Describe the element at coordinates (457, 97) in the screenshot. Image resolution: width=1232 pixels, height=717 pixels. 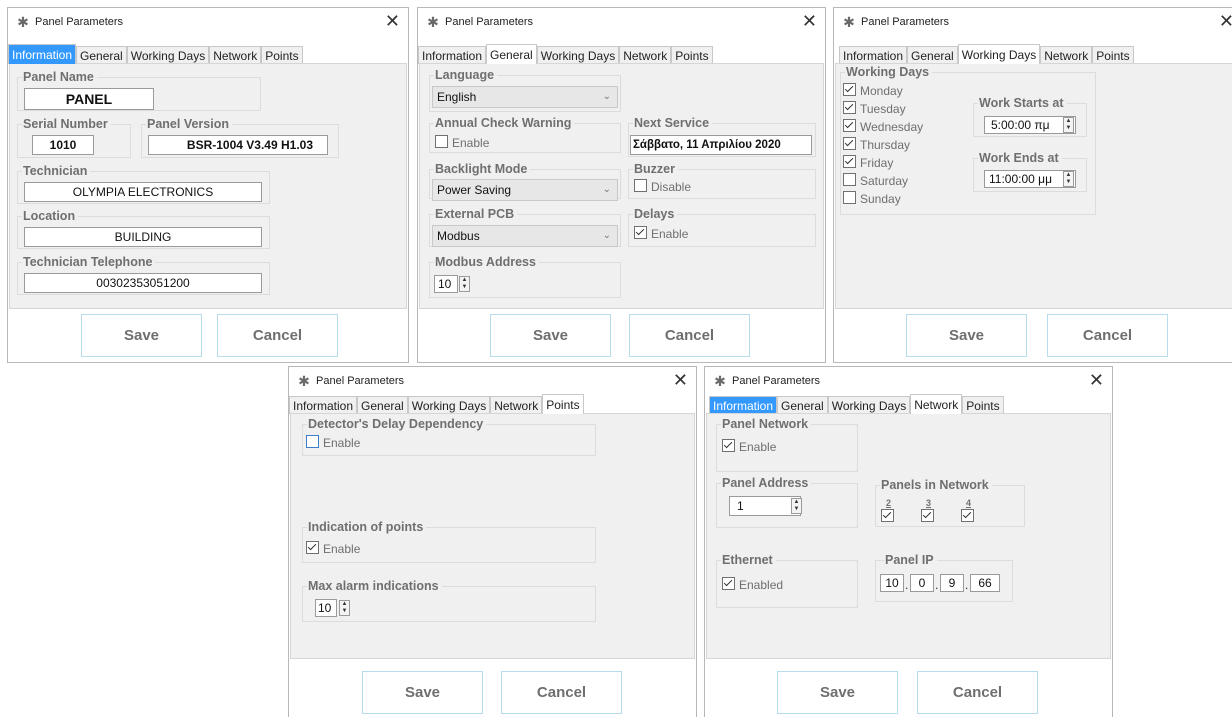
I see `language-value: English` at that location.